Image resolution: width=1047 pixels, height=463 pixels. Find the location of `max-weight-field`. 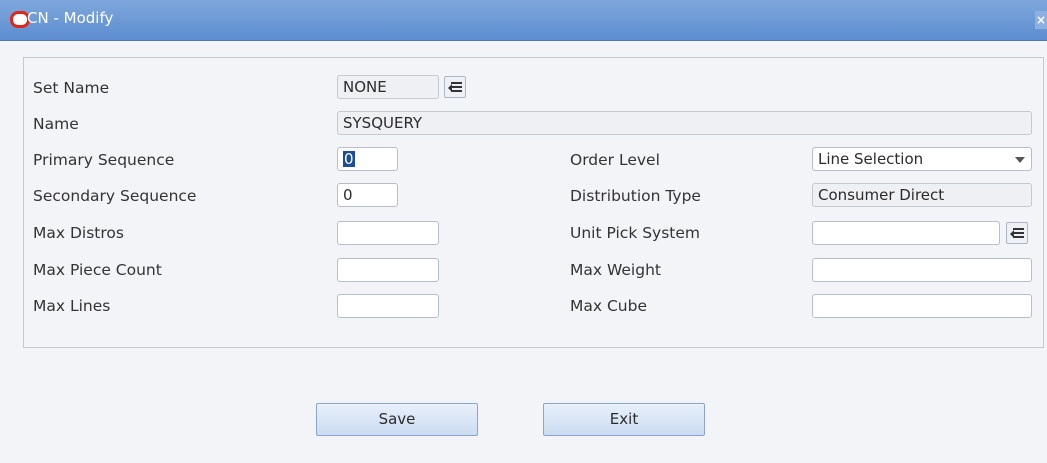

max-weight-field is located at coordinates (922, 270).